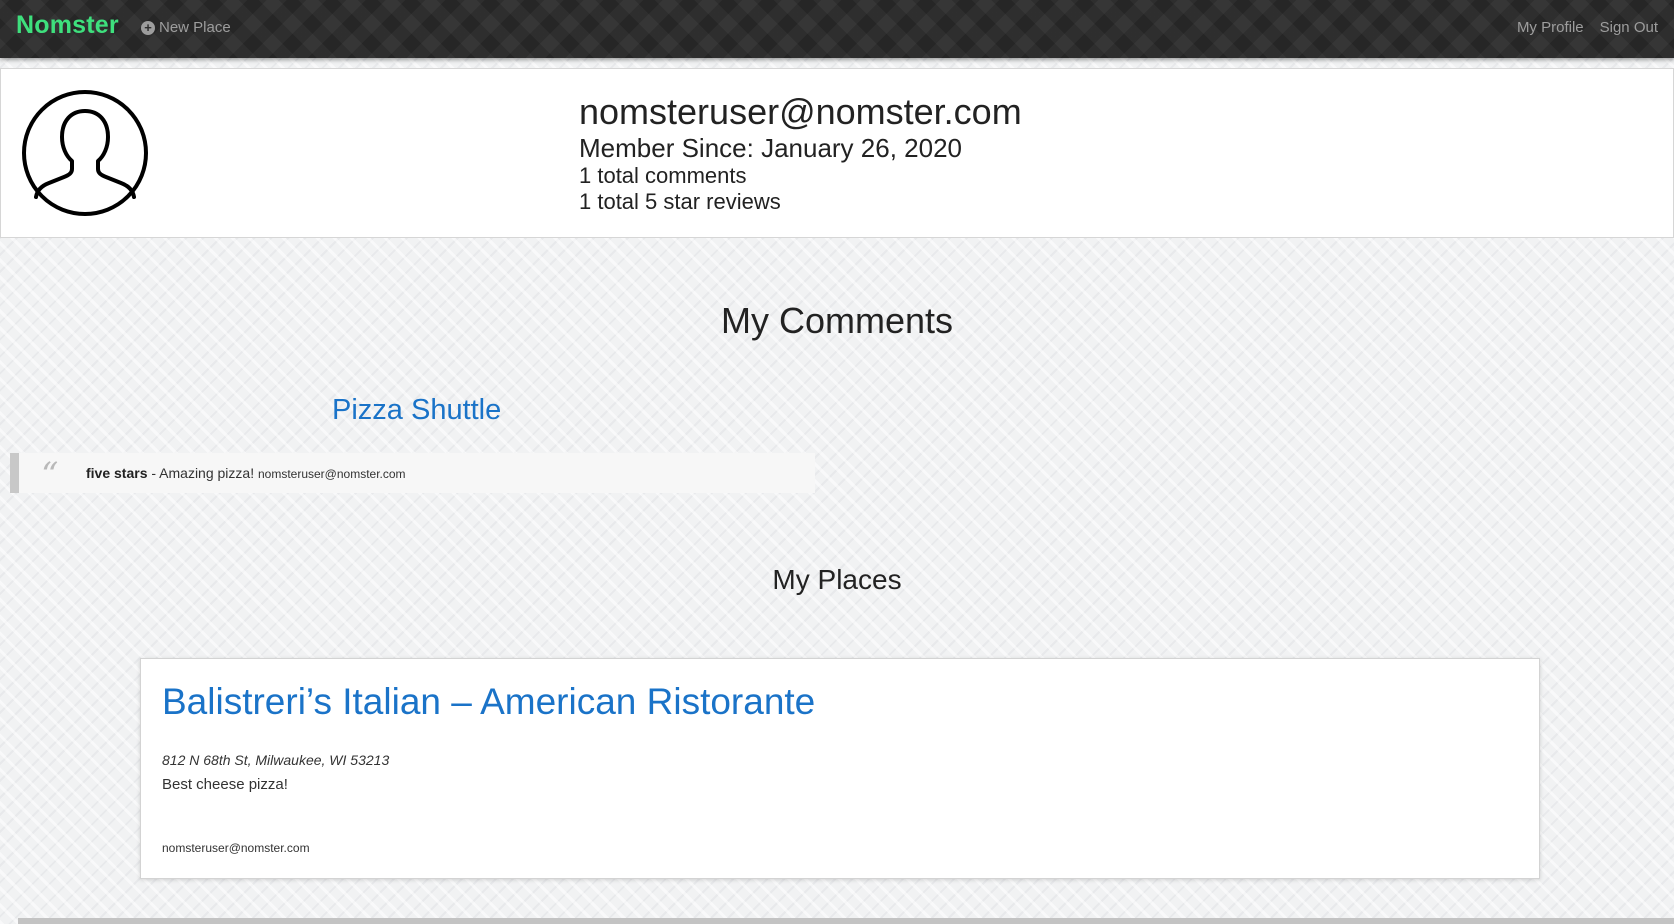 The width and height of the screenshot is (1674, 924). I want to click on new-place-link: + New Place, so click(186, 27).